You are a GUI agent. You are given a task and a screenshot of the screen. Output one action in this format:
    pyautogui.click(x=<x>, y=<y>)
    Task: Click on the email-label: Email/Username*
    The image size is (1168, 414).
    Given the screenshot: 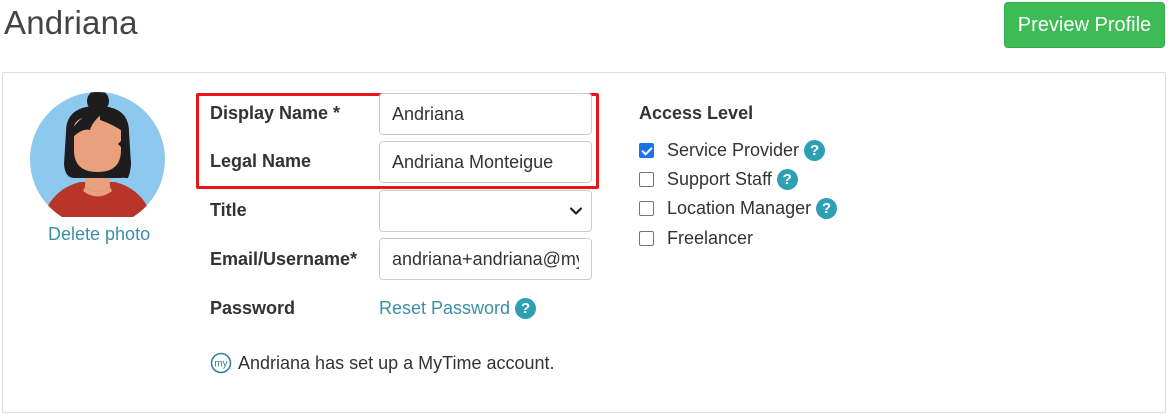 What is the action you would take?
    pyautogui.click(x=284, y=259)
    